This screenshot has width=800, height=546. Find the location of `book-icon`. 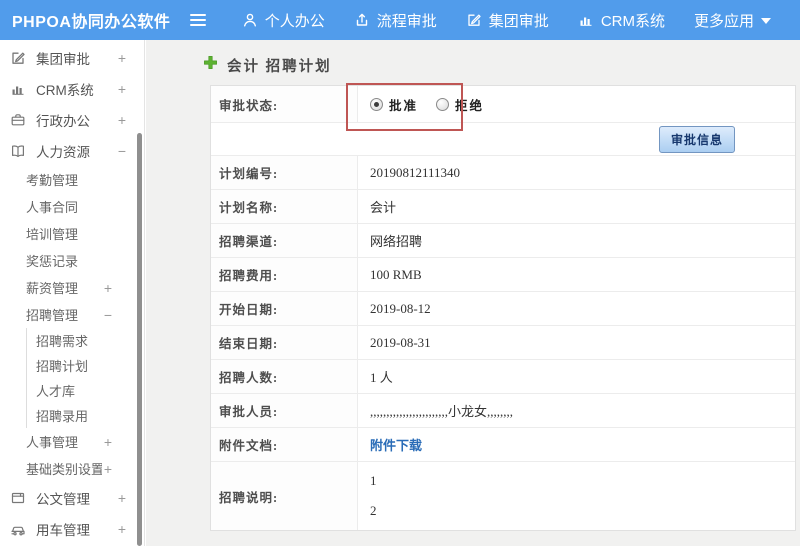

book-icon is located at coordinates (18, 151).